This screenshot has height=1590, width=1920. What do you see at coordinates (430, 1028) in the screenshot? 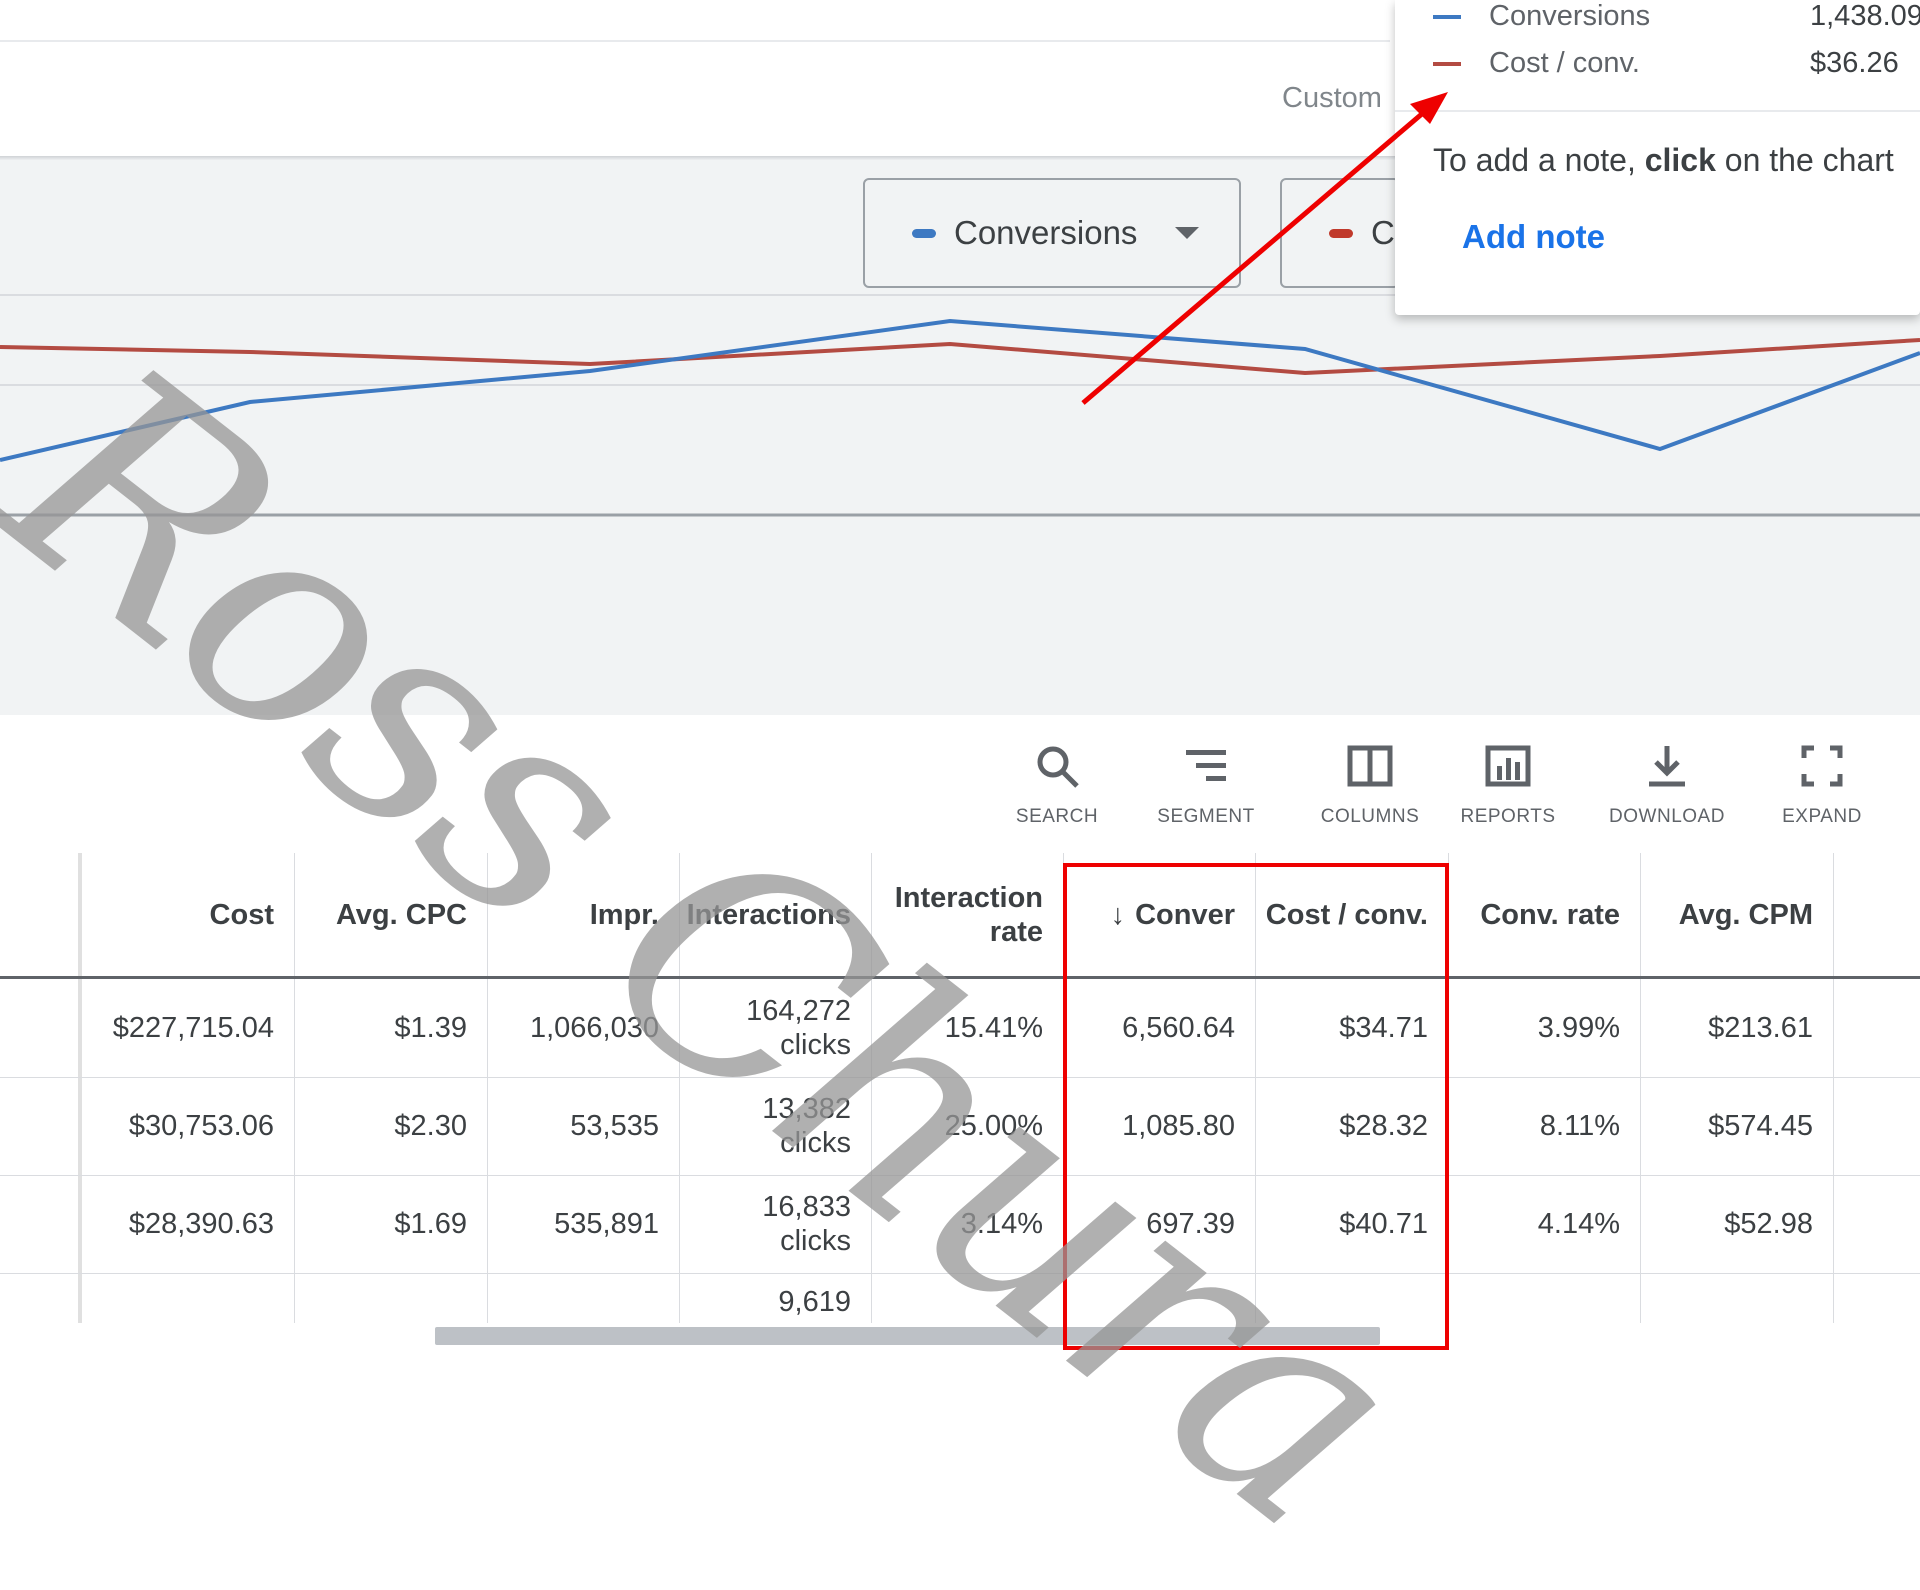
I see `table-cell-avg-cpc: $1.39` at bounding box center [430, 1028].